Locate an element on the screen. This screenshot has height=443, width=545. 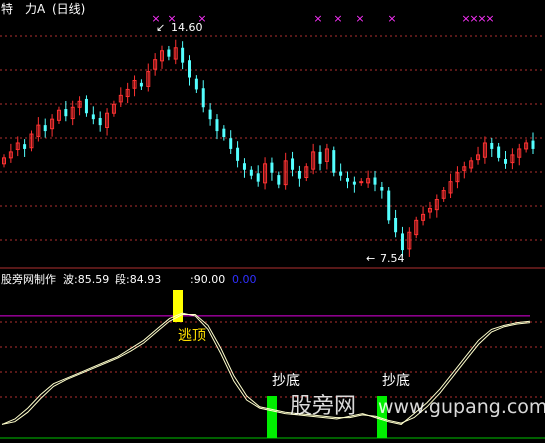
escape-label: 逃顶 is located at coordinates (192, 336).